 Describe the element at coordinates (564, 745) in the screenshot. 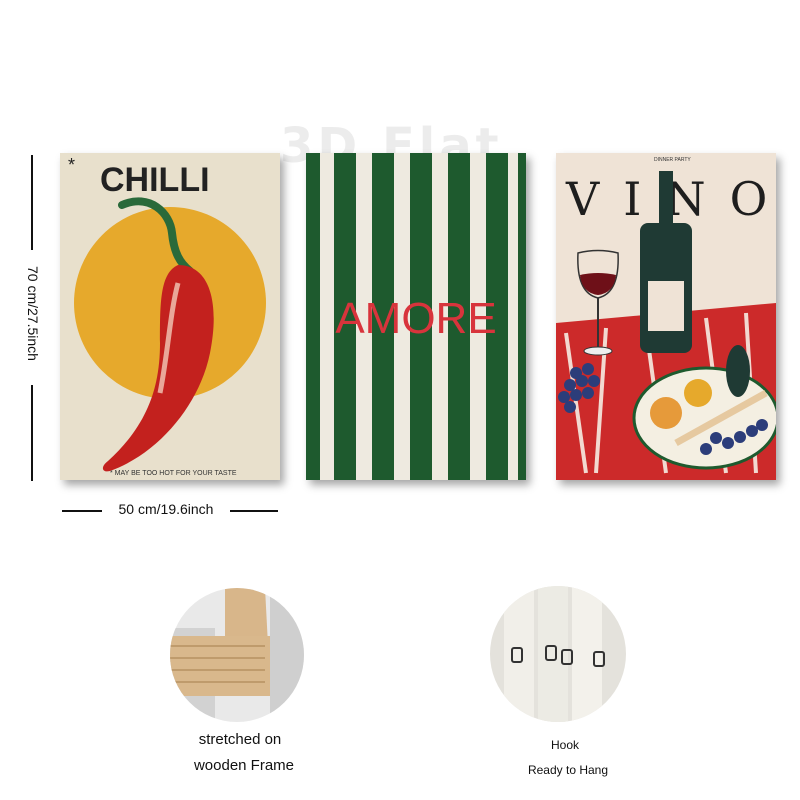

I see `hook-caption-line1: Hook` at that location.